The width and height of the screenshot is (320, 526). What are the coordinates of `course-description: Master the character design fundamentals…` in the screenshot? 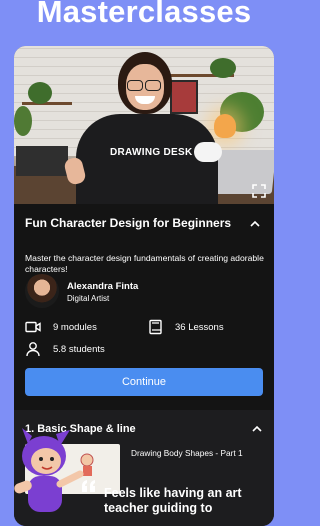 It's located at (144, 263).